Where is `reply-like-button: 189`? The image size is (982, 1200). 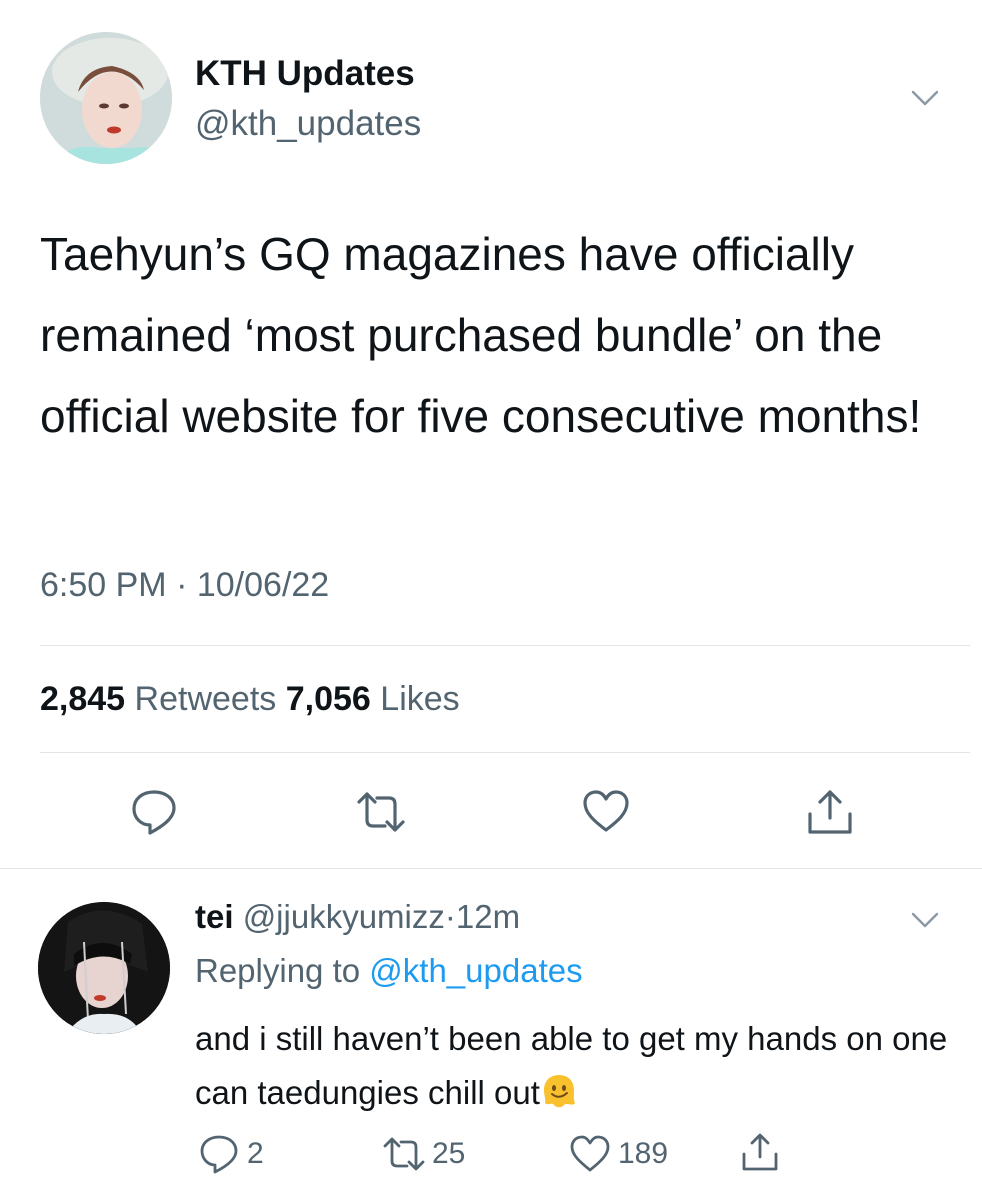 reply-like-button: 189 is located at coordinates (618, 1154).